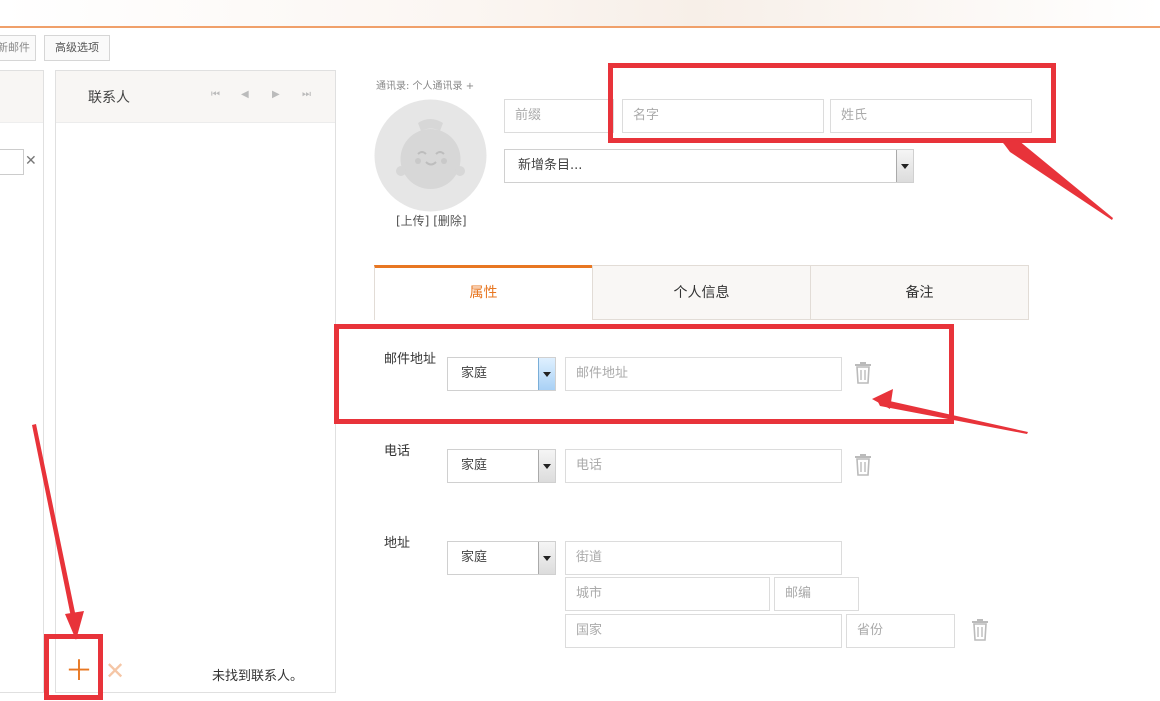  What do you see at coordinates (77, 48) in the screenshot?
I see `advanced-options-button: 高级选项` at bounding box center [77, 48].